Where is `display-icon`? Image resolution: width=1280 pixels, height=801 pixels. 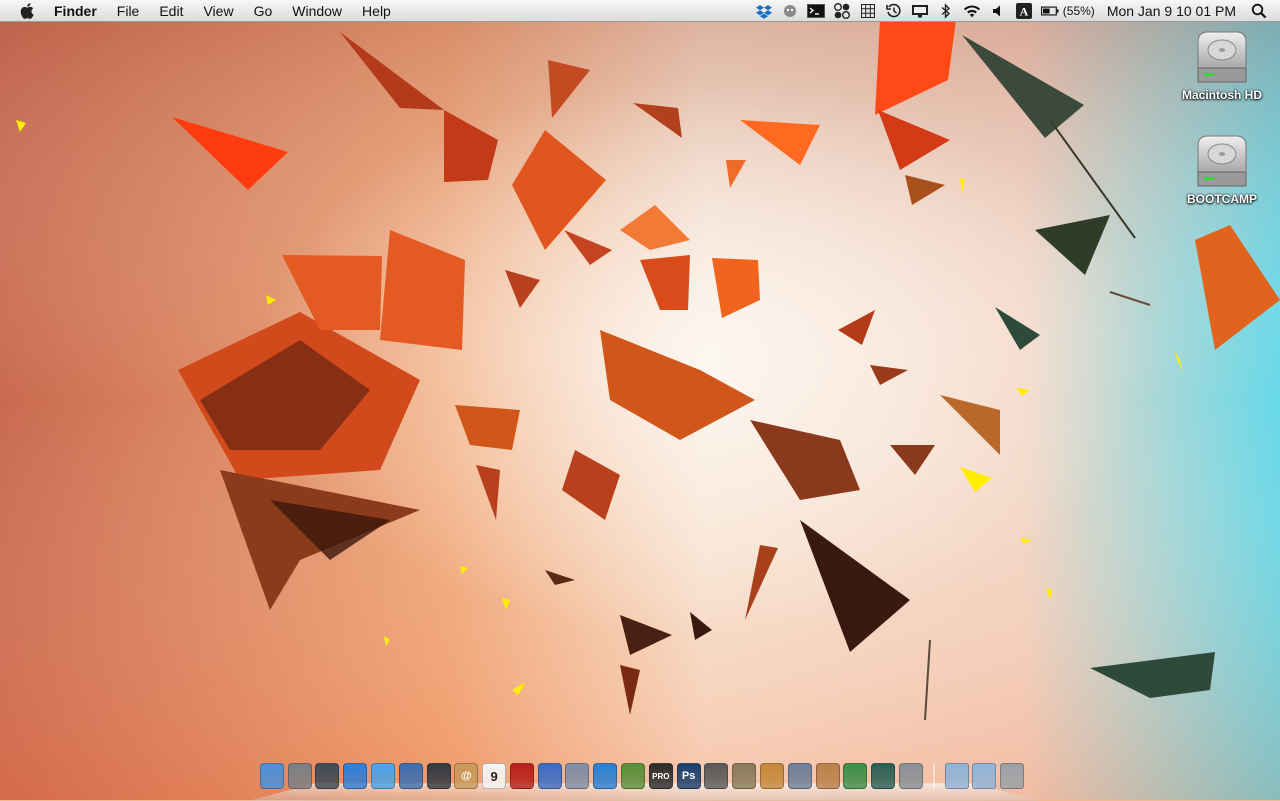
display-icon is located at coordinates (920, 11).